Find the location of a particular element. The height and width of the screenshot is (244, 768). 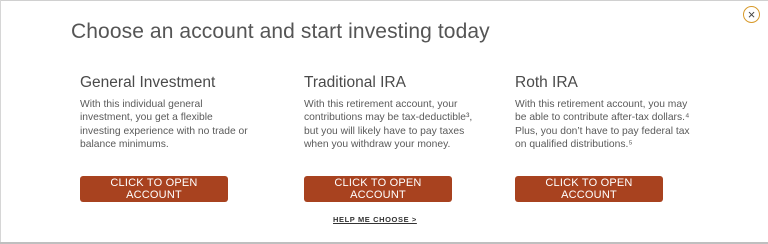

left-border is located at coordinates (0, 122).